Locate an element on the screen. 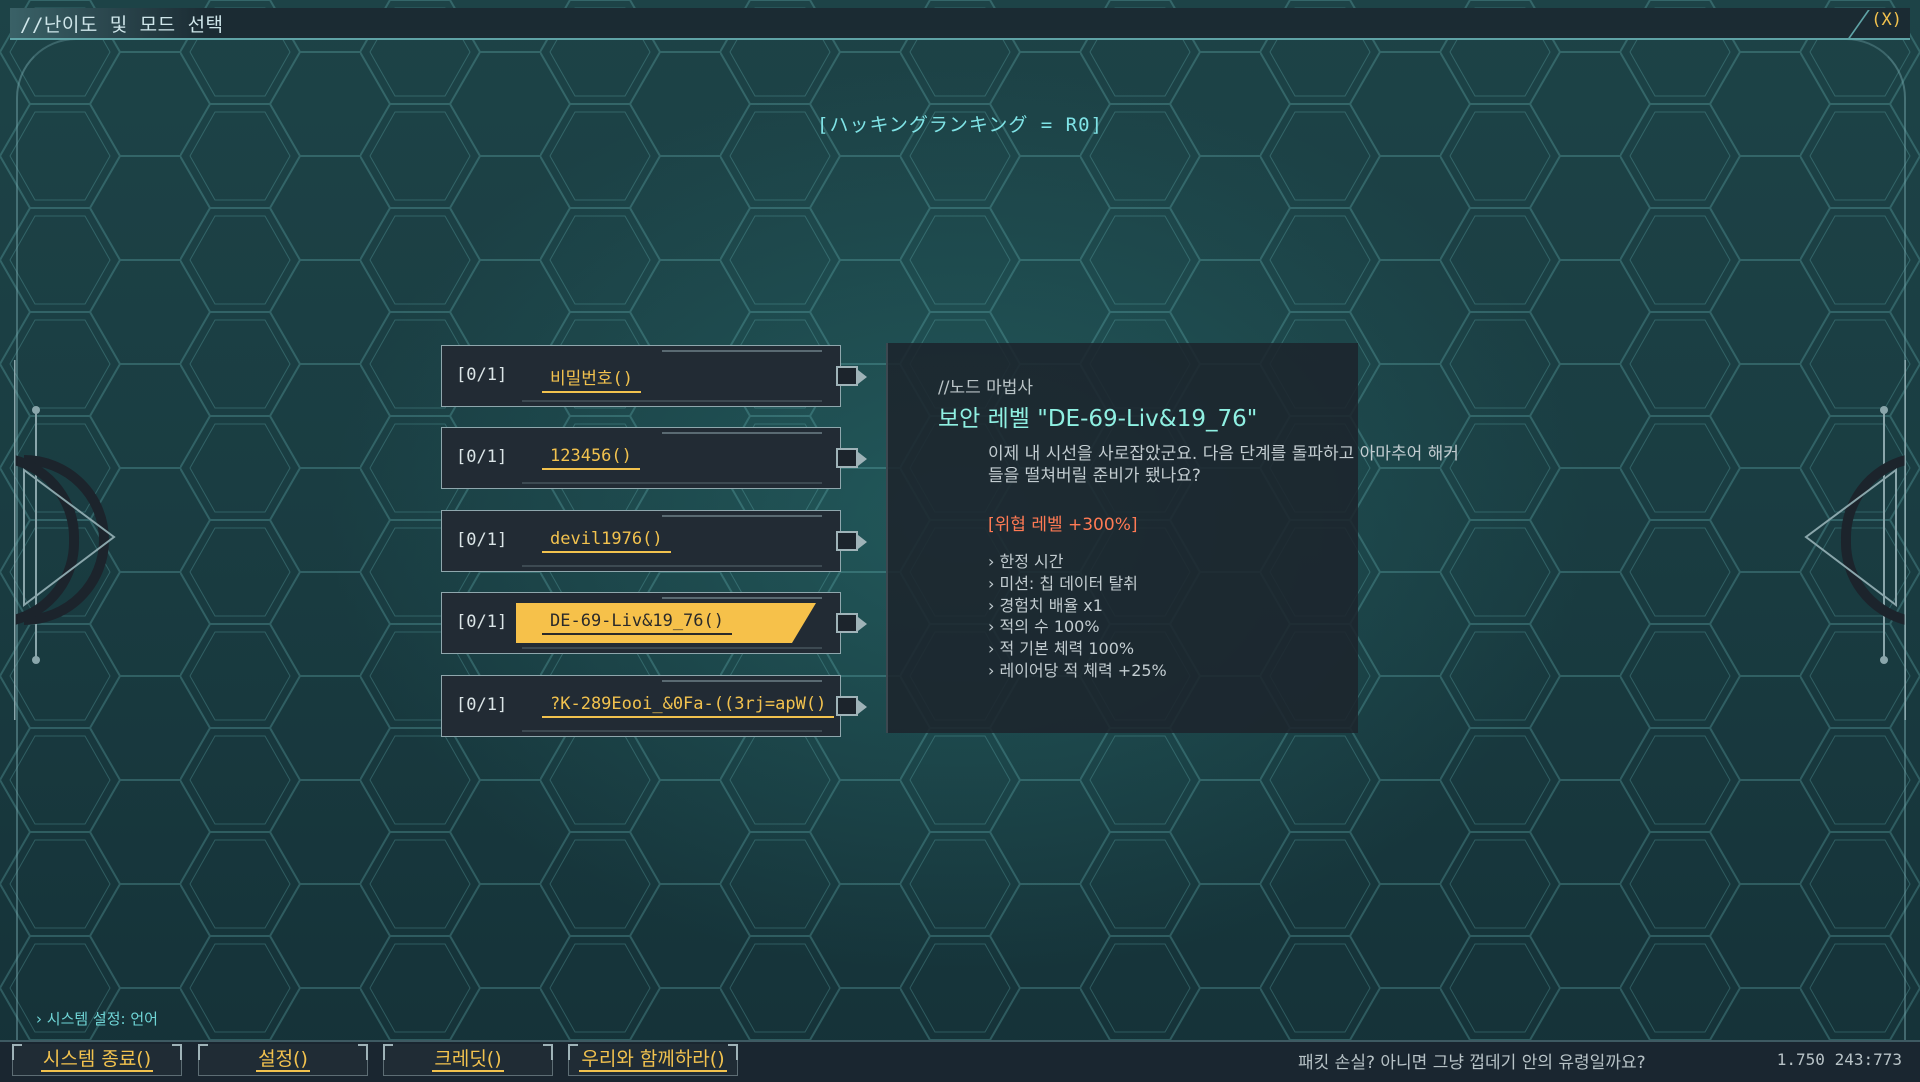 The image size is (1920, 1082). credits-label: 크레딧() is located at coordinates (468, 1060).